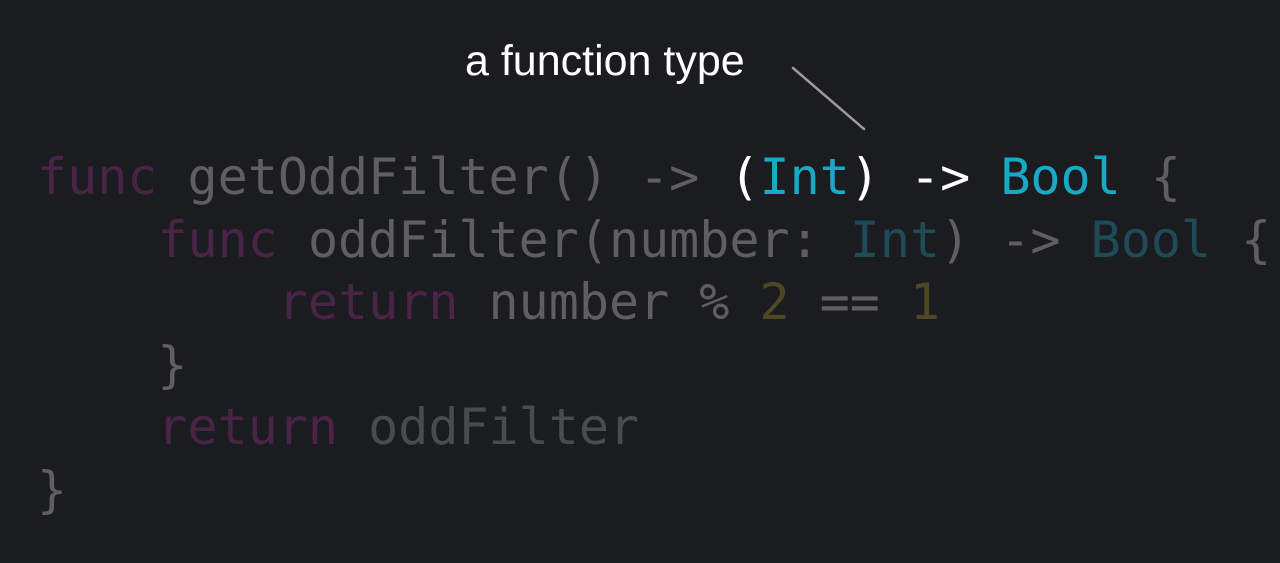 This screenshot has height=563, width=1280. What do you see at coordinates (97, 177) in the screenshot?
I see `keyword-func: func` at bounding box center [97, 177].